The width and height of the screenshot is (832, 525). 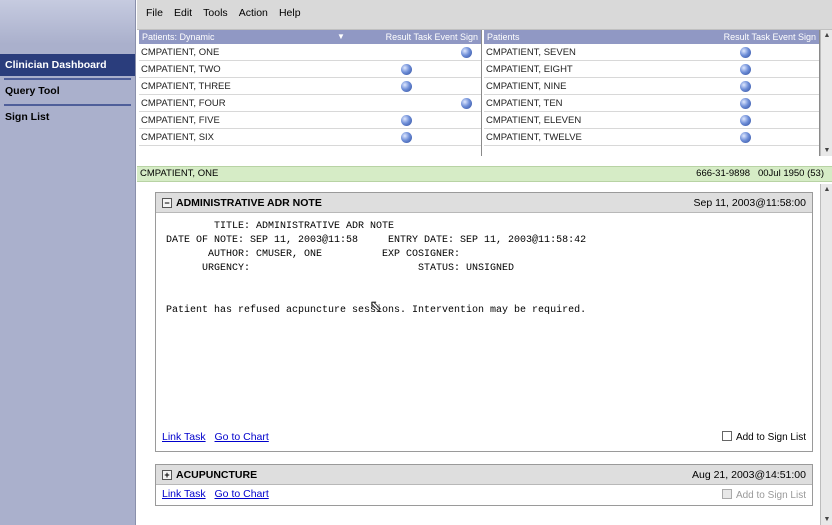 I want to click on note-line: AUTHOR: CMUSER, ONE EXP COSIGNER:, so click(x=313, y=254).